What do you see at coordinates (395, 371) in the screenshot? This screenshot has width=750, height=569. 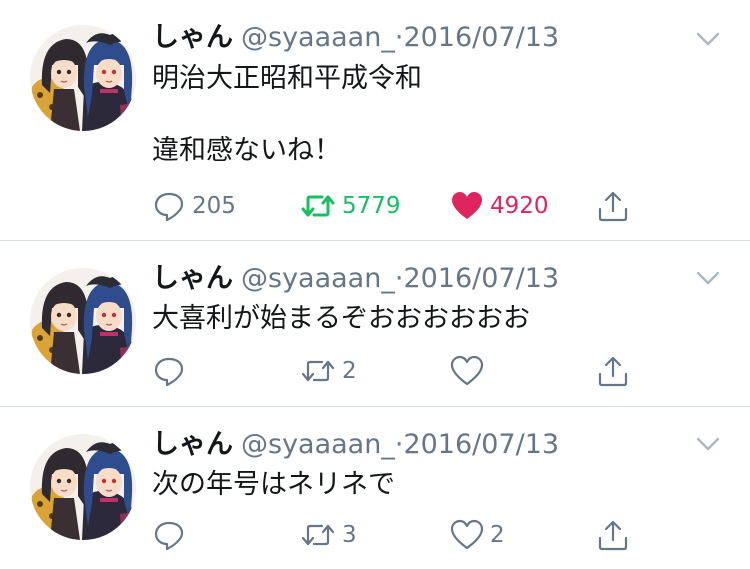 I see `tweet-actions: 2` at bounding box center [395, 371].